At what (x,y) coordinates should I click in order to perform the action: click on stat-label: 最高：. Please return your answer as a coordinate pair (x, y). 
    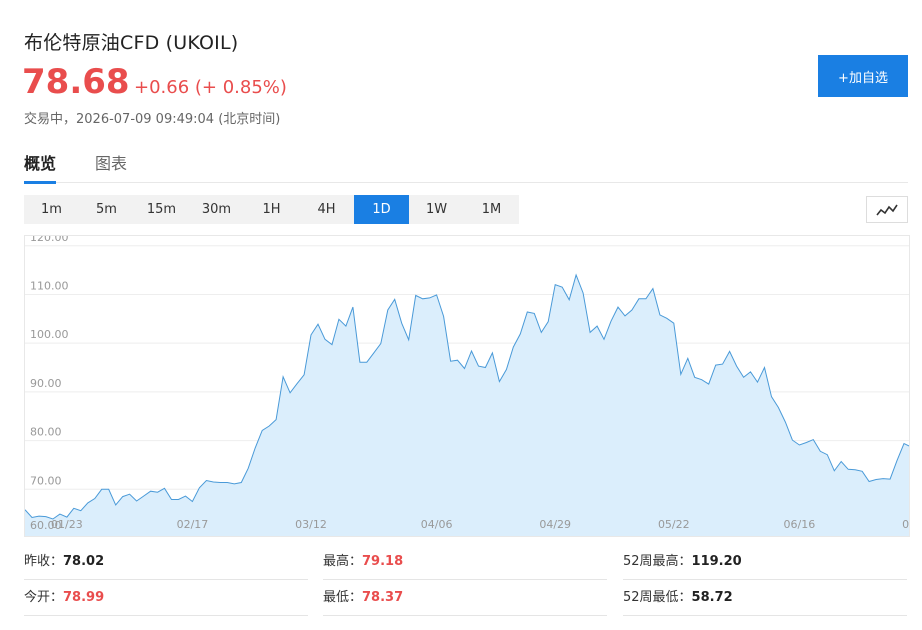
    Looking at the image, I should click on (343, 561).